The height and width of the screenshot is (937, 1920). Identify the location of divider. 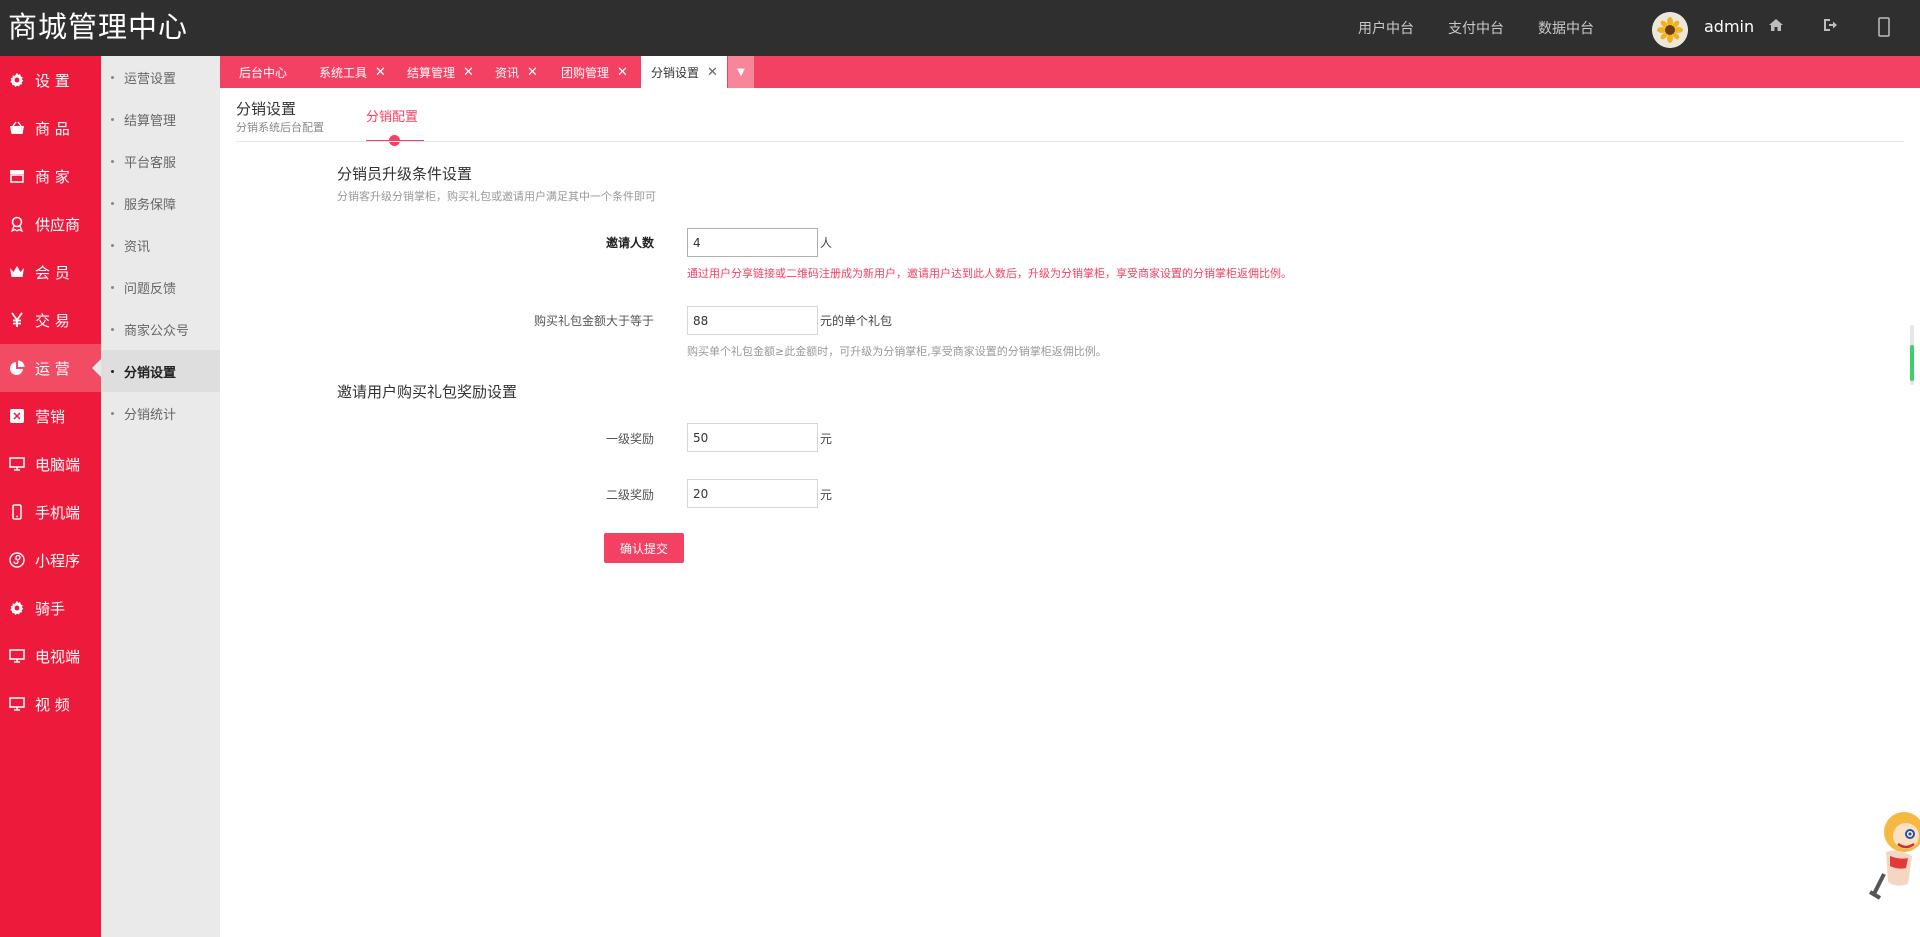
(1070, 141).